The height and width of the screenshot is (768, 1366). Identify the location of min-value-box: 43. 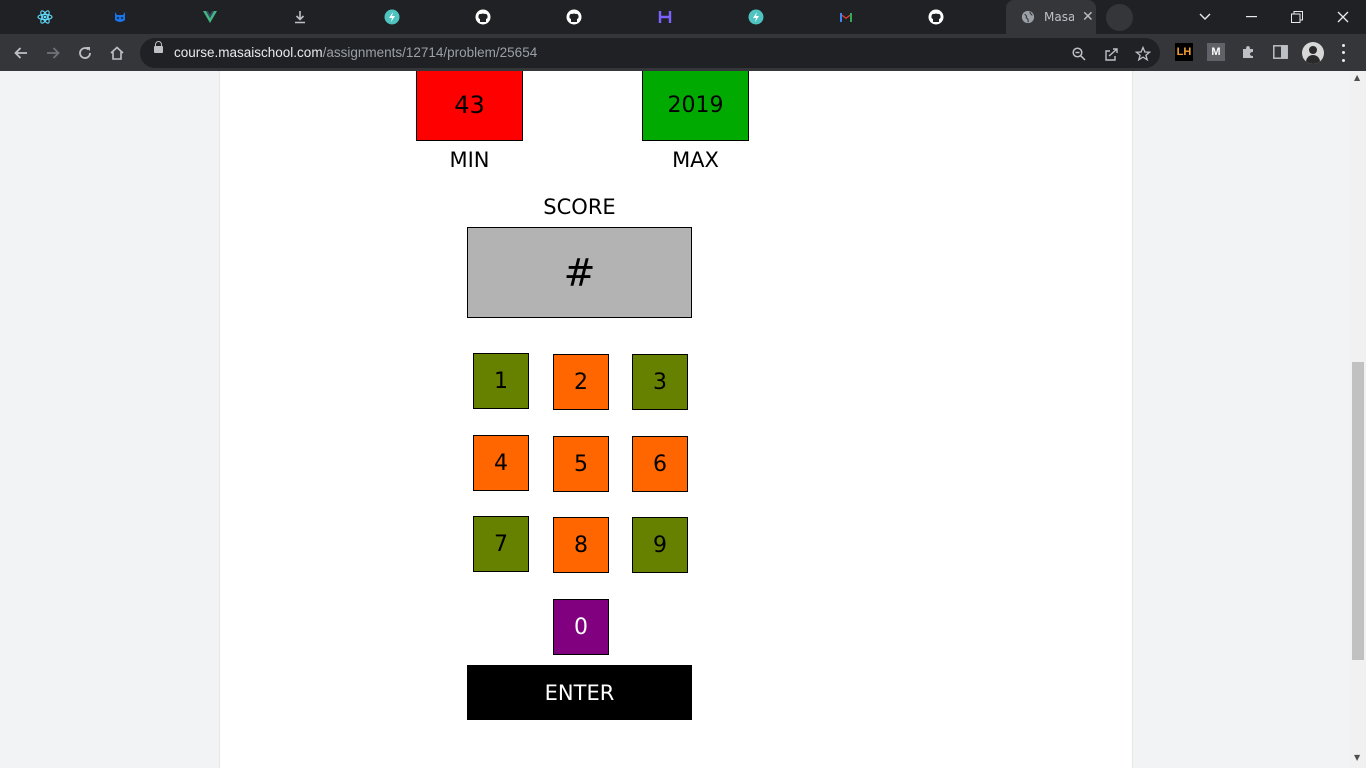
(469, 106).